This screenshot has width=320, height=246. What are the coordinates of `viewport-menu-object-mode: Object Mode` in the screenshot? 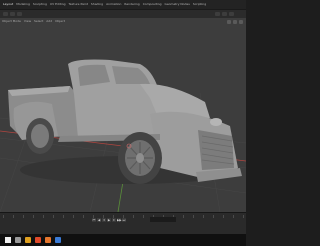 It's located at (11, 21).